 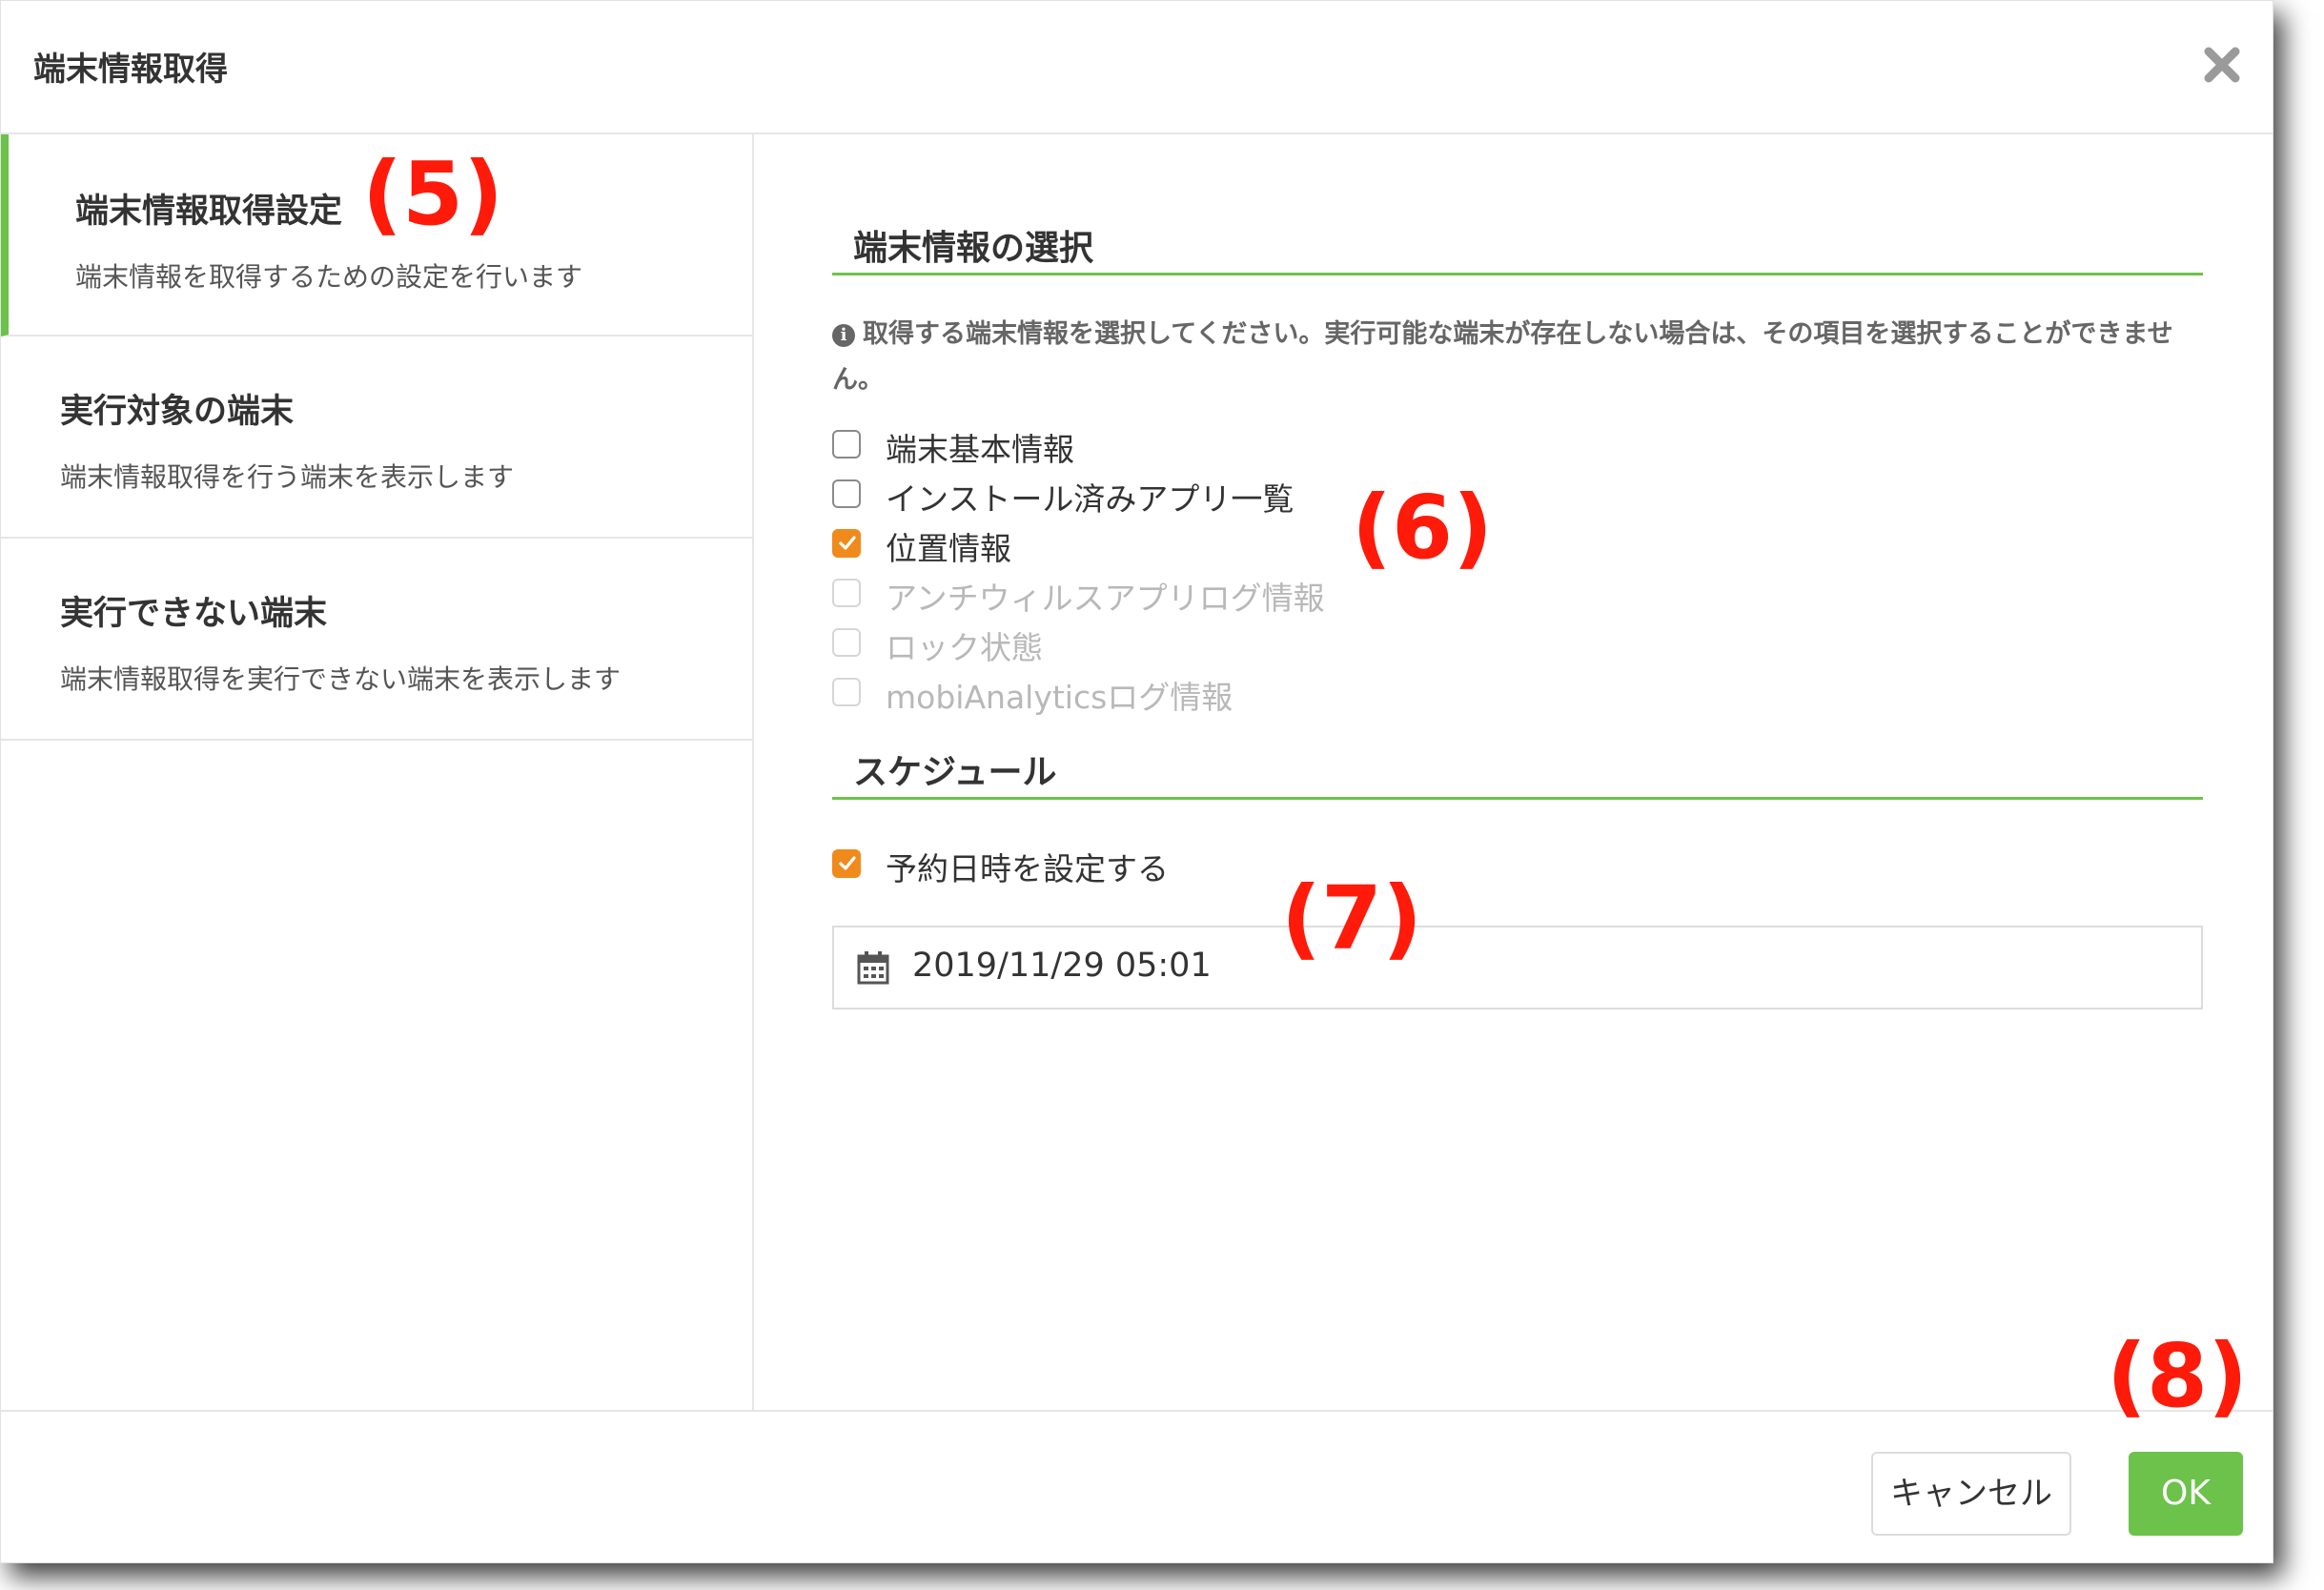 What do you see at coordinates (341, 679) in the screenshot?
I see `sidebar-item-description: 端末情報取得を実行できない端末を表示します` at bounding box center [341, 679].